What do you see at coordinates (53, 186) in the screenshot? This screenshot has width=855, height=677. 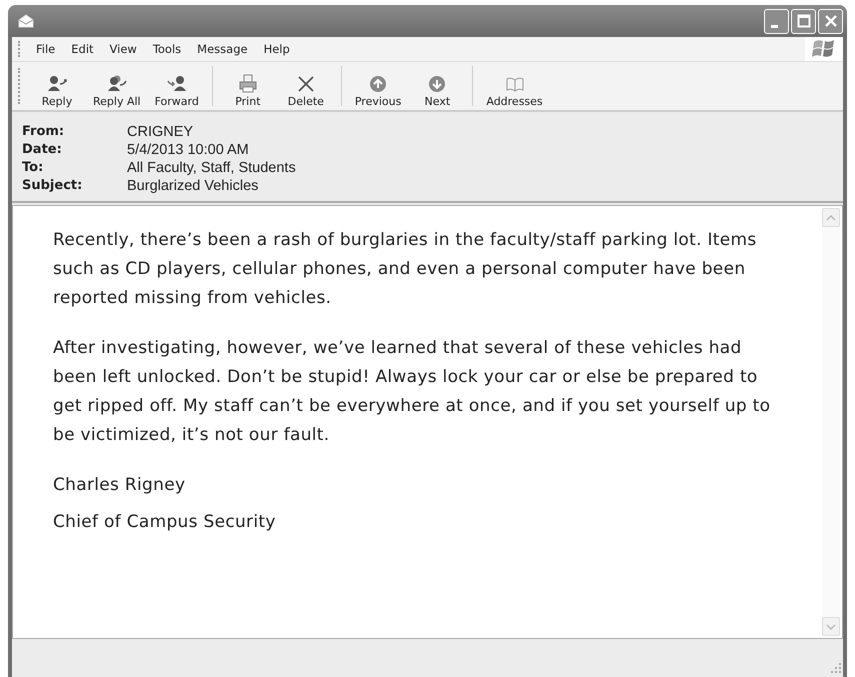 I see `field-label: Subject:` at bounding box center [53, 186].